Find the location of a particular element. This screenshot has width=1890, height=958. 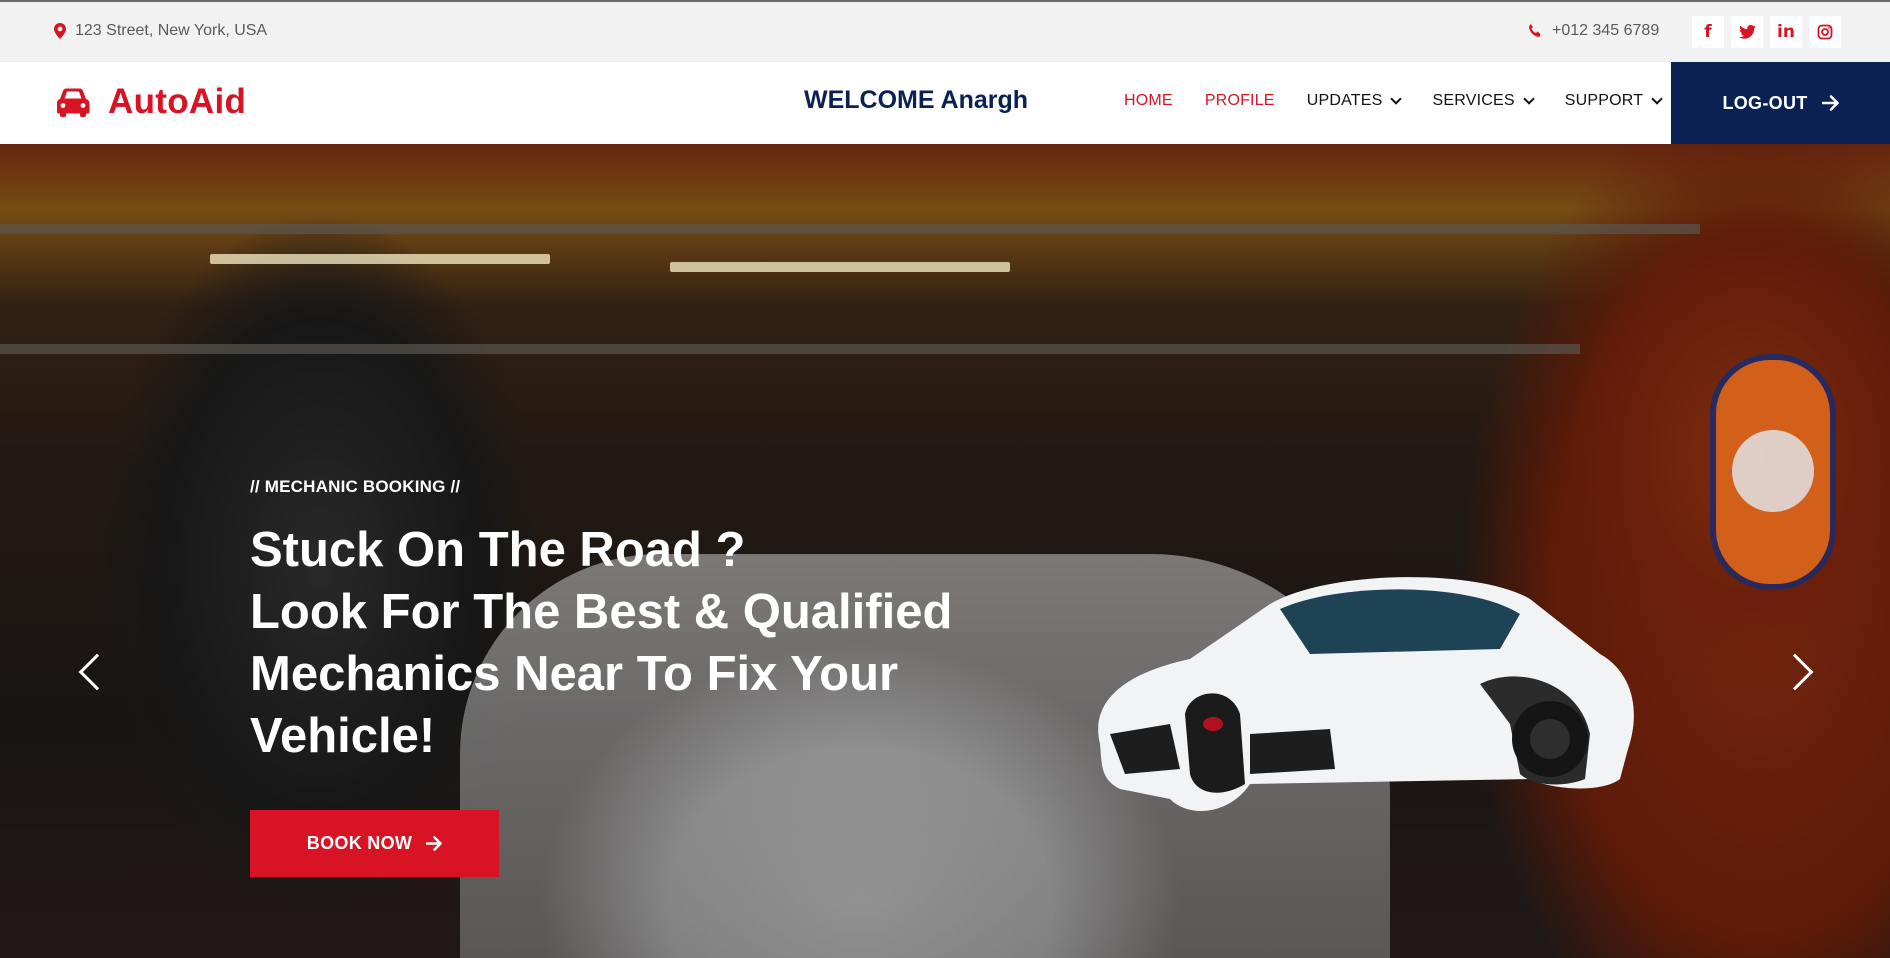

nav-support-label: SUPPORT is located at coordinates (1604, 100).